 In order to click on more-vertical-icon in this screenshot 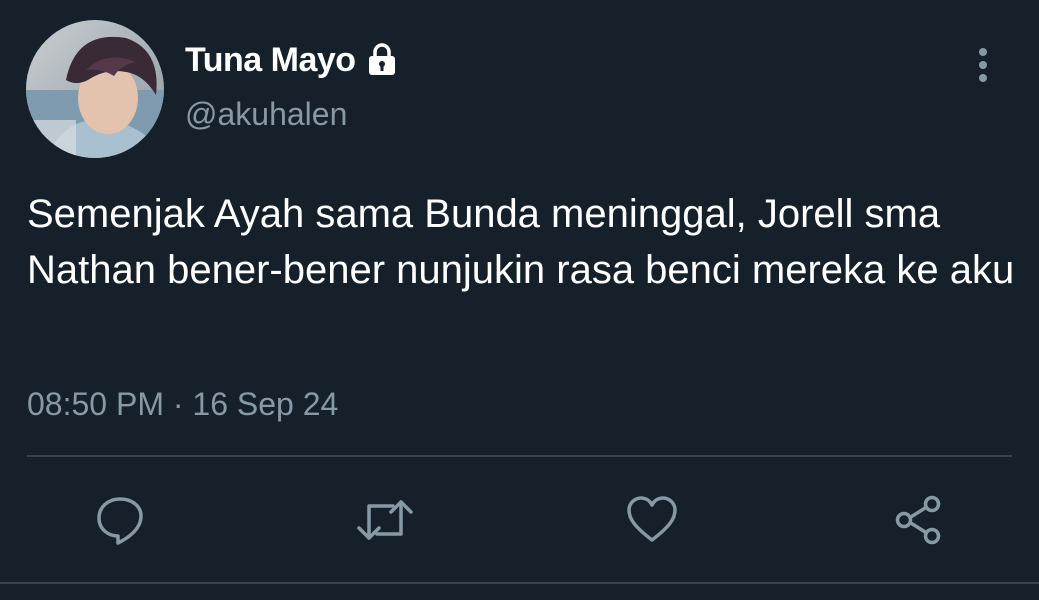, I will do `click(983, 65)`.